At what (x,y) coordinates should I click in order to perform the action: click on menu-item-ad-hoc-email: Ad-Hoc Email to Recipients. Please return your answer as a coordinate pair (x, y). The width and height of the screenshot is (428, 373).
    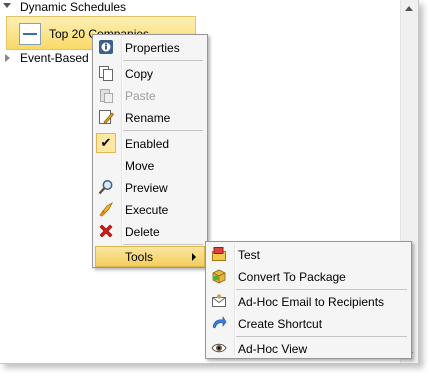
    Looking at the image, I should click on (308, 301).